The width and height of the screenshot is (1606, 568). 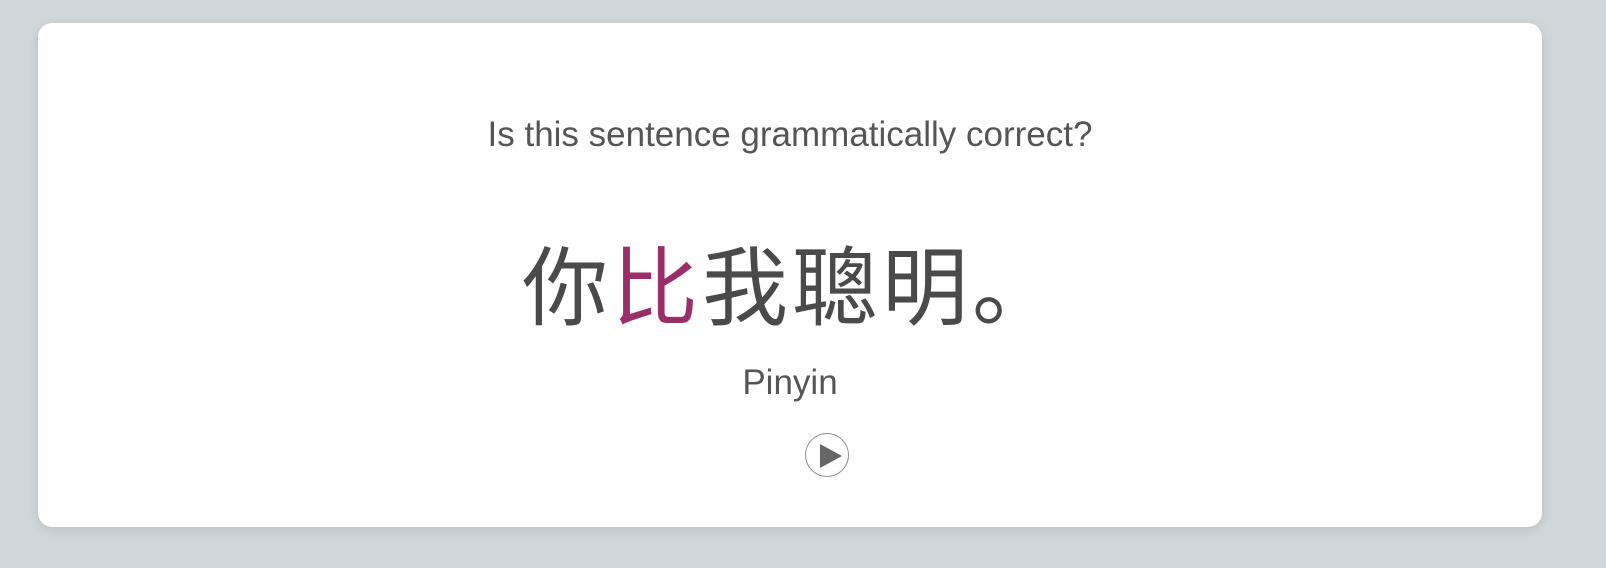 I want to click on sentence-char: 我, so click(x=745, y=289).